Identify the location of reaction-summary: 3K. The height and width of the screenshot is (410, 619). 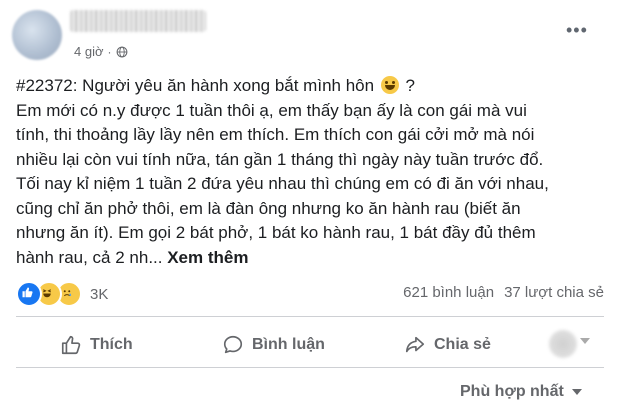
(62, 294).